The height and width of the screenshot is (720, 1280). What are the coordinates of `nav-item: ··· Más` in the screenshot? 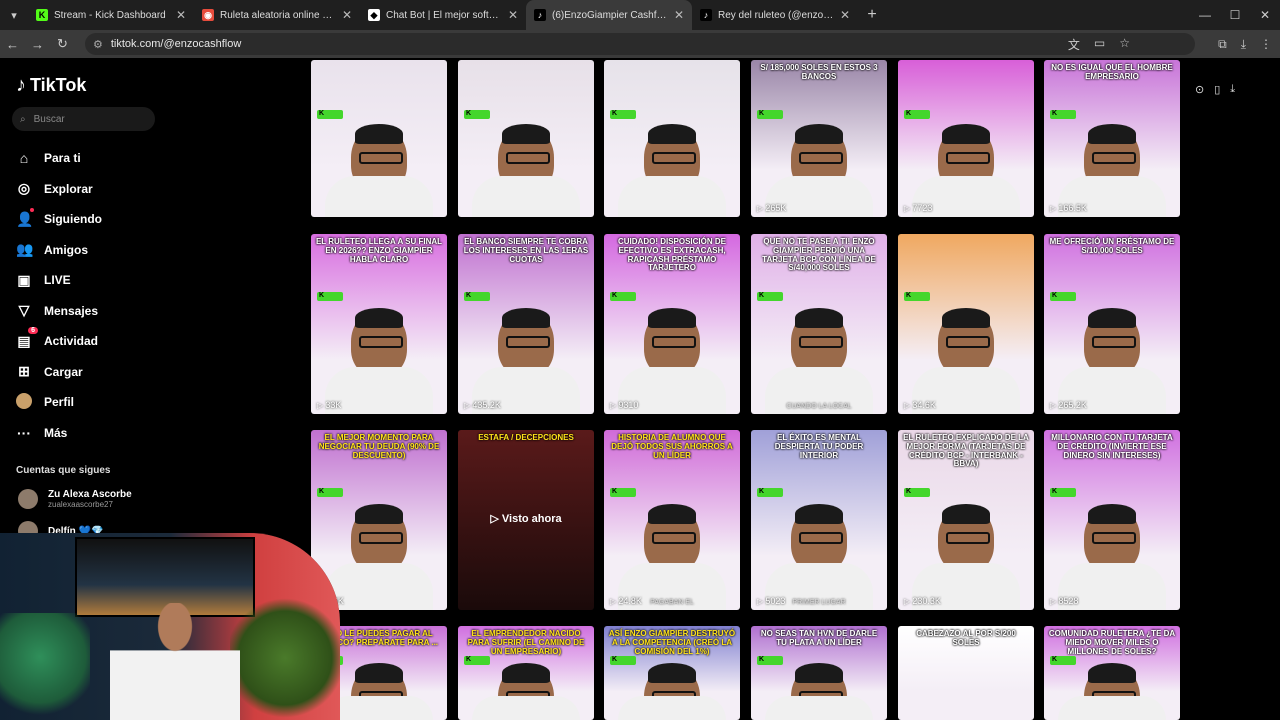 It's located at (59, 433).